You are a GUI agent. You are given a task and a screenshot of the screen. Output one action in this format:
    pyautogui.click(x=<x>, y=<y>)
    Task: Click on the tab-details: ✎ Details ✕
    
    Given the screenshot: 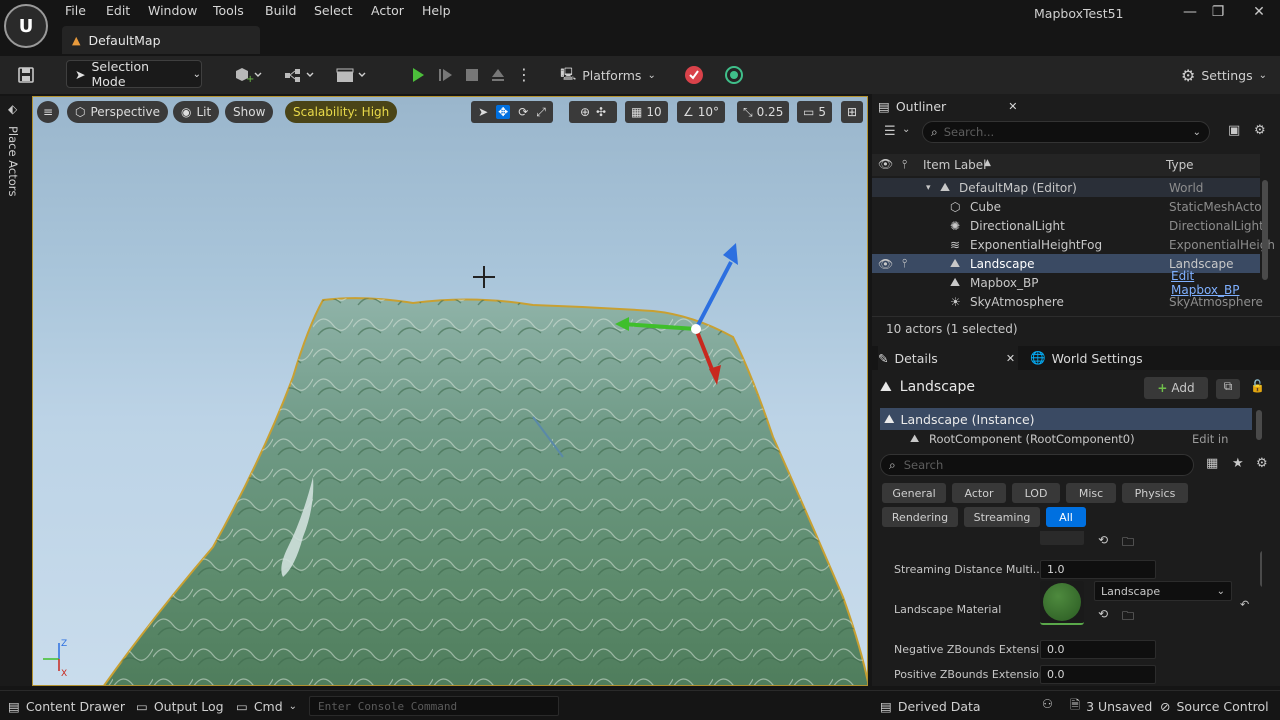 What is the action you would take?
    pyautogui.click(x=948, y=358)
    